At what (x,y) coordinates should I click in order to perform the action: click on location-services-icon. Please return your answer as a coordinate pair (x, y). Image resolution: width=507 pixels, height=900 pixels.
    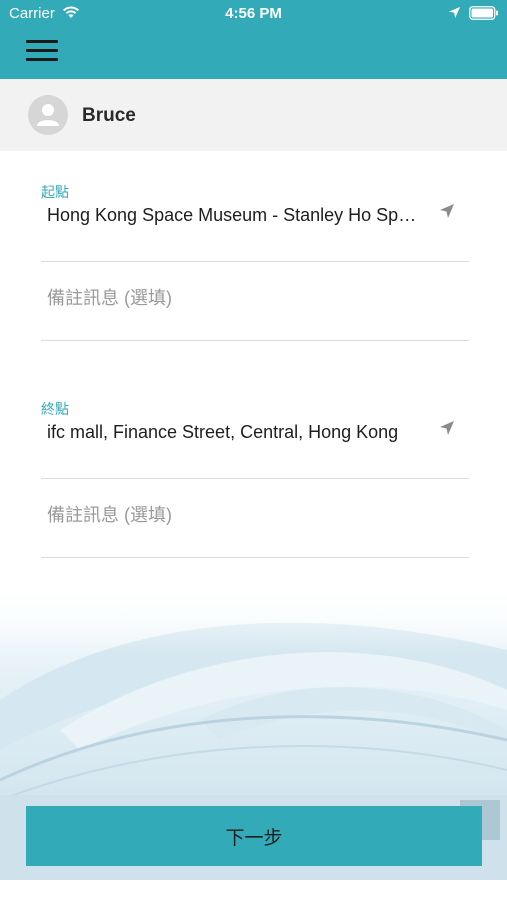
    Looking at the image, I should click on (454, 12).